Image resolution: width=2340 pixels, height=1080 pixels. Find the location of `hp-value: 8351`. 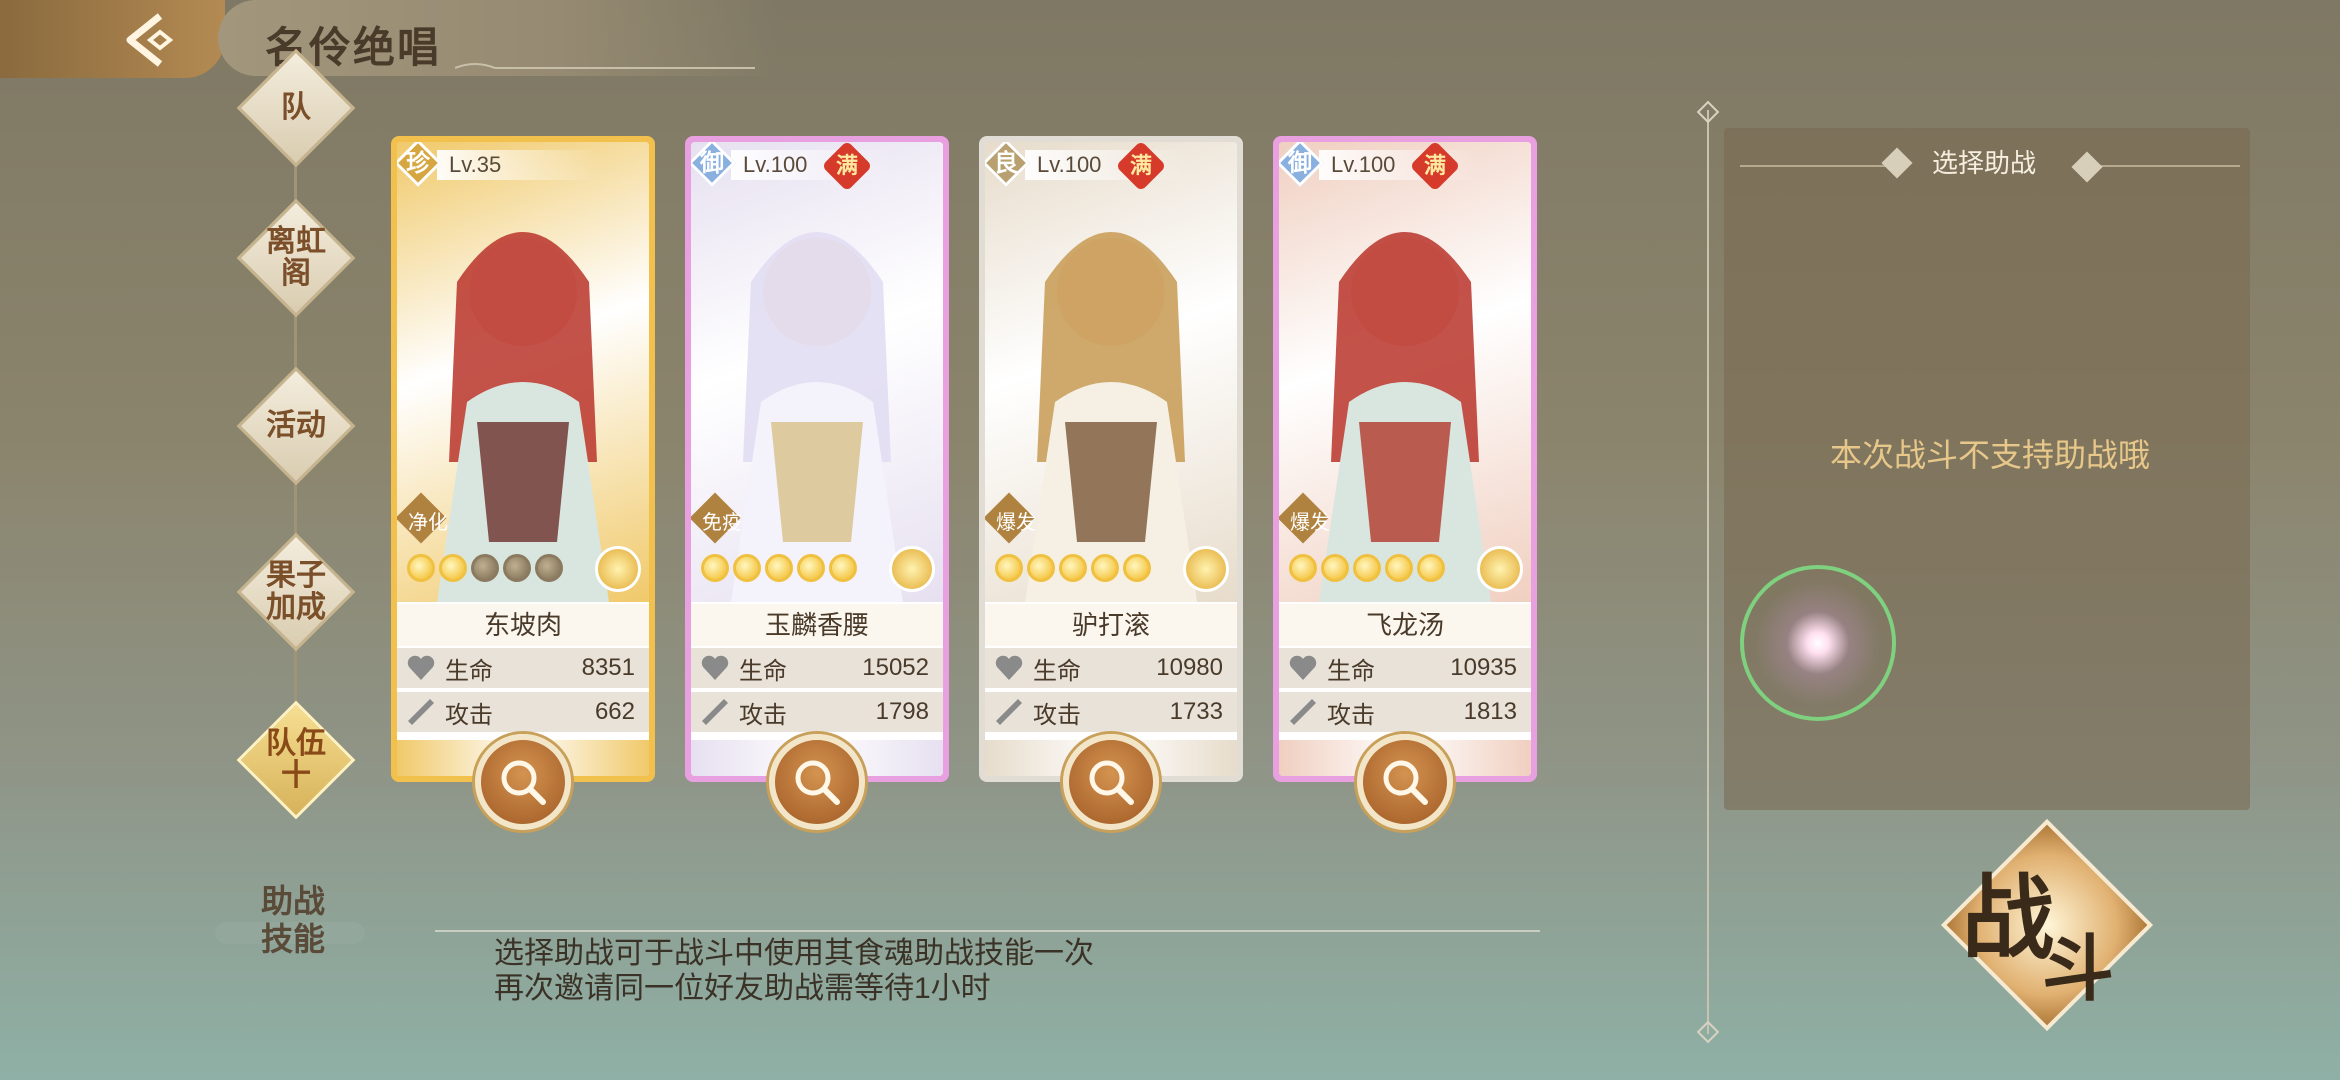

hp-value: 8351 is located at coordinates (608, 667).